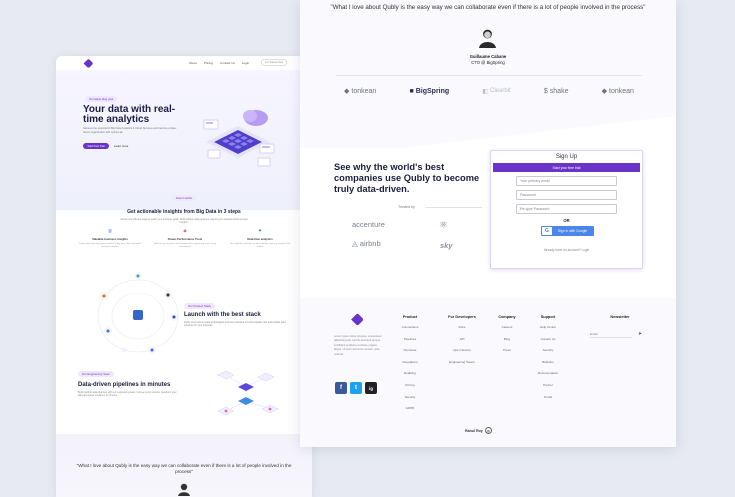  Describe the element at coordinates (193, 63) in the screenshot. I see `nav-link-about: About` at that location.